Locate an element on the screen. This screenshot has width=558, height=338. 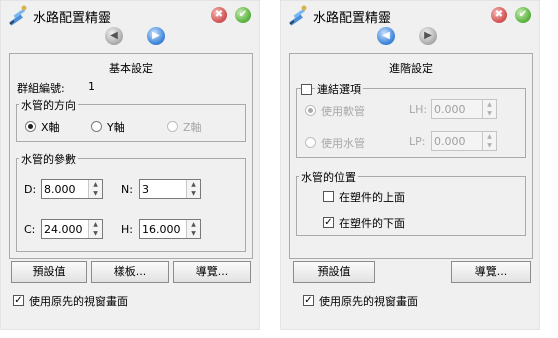
lp-input: 0.000 ▲ ▼ is located at coordinates (464, 141).